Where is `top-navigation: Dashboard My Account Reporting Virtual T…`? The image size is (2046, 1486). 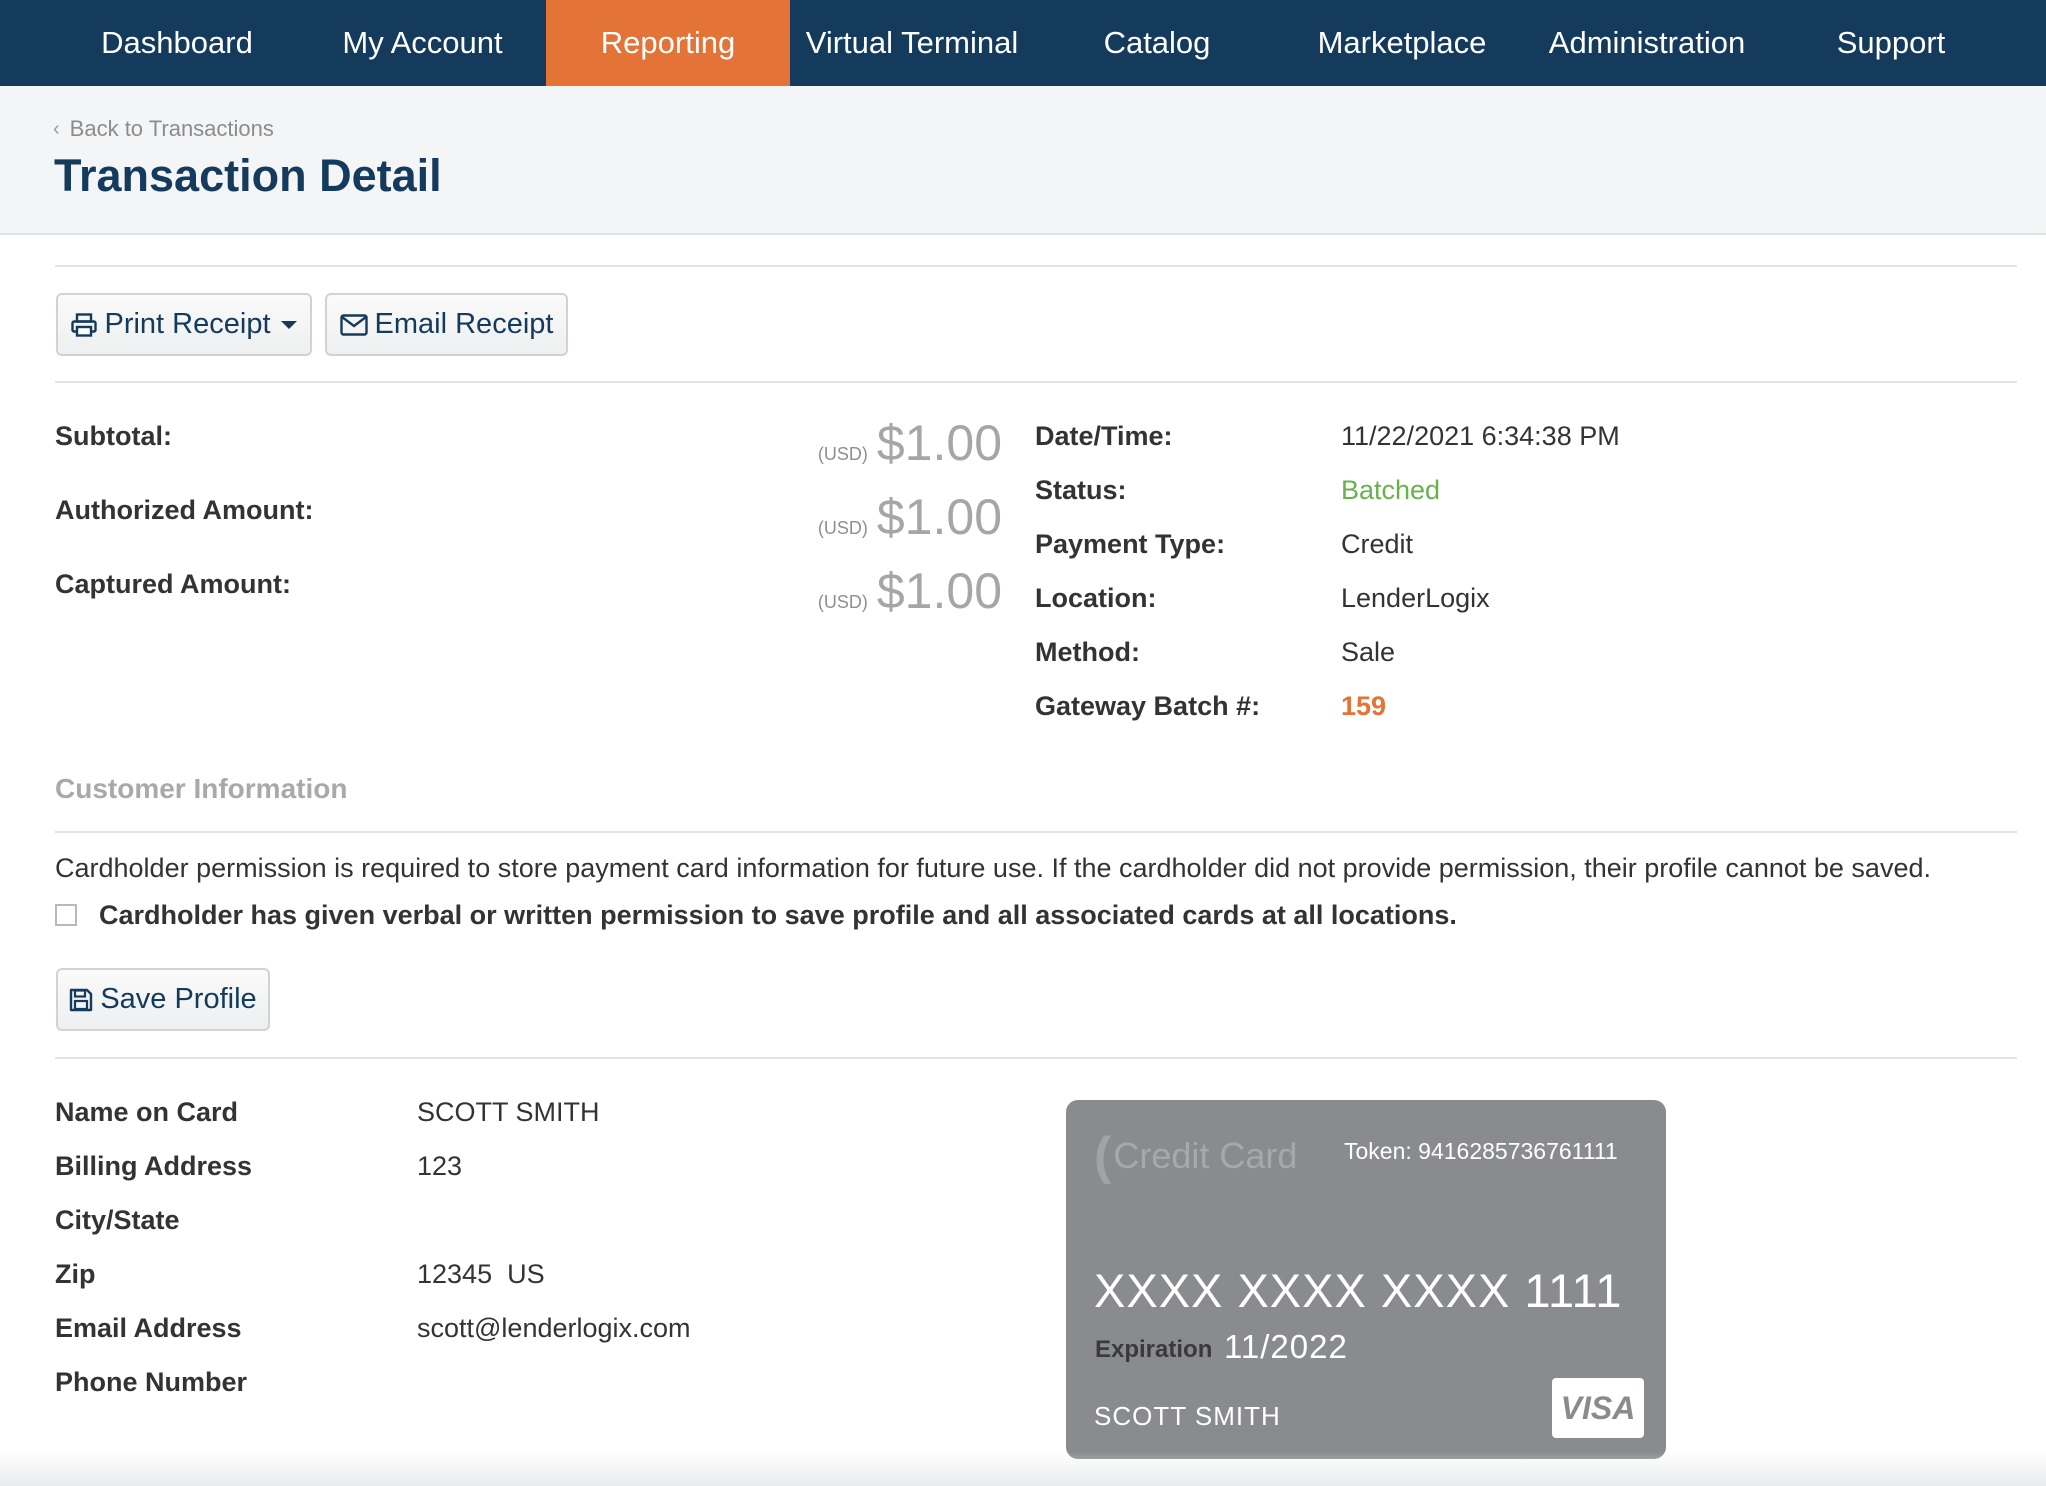 top-navigation: Dashboard My Account Reporting Virtual T… is located at coordinates (1023, 43).